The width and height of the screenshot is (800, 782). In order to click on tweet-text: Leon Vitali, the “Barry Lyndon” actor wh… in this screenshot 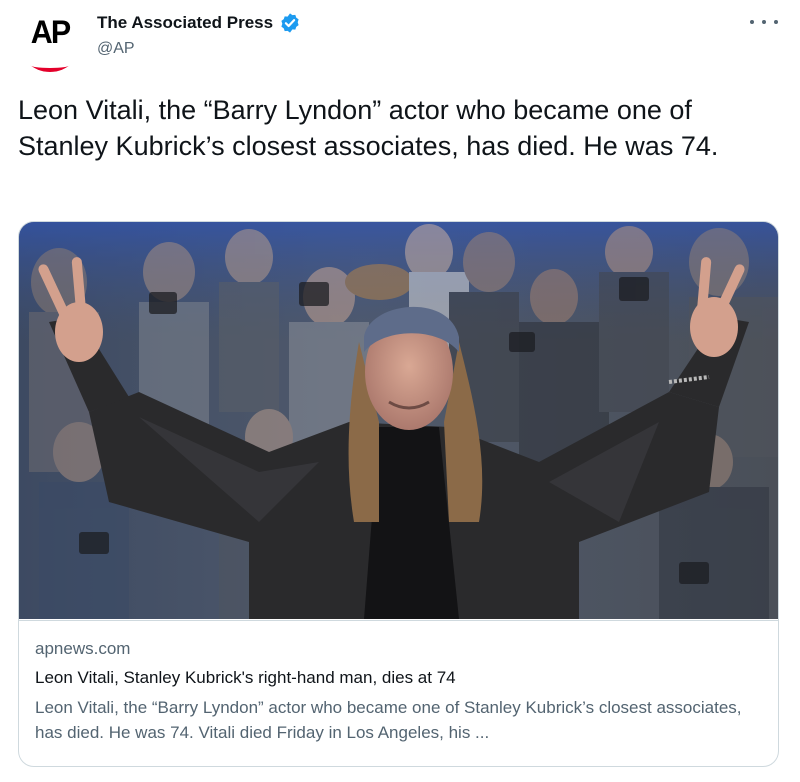, I will do `click(368, 128)`.